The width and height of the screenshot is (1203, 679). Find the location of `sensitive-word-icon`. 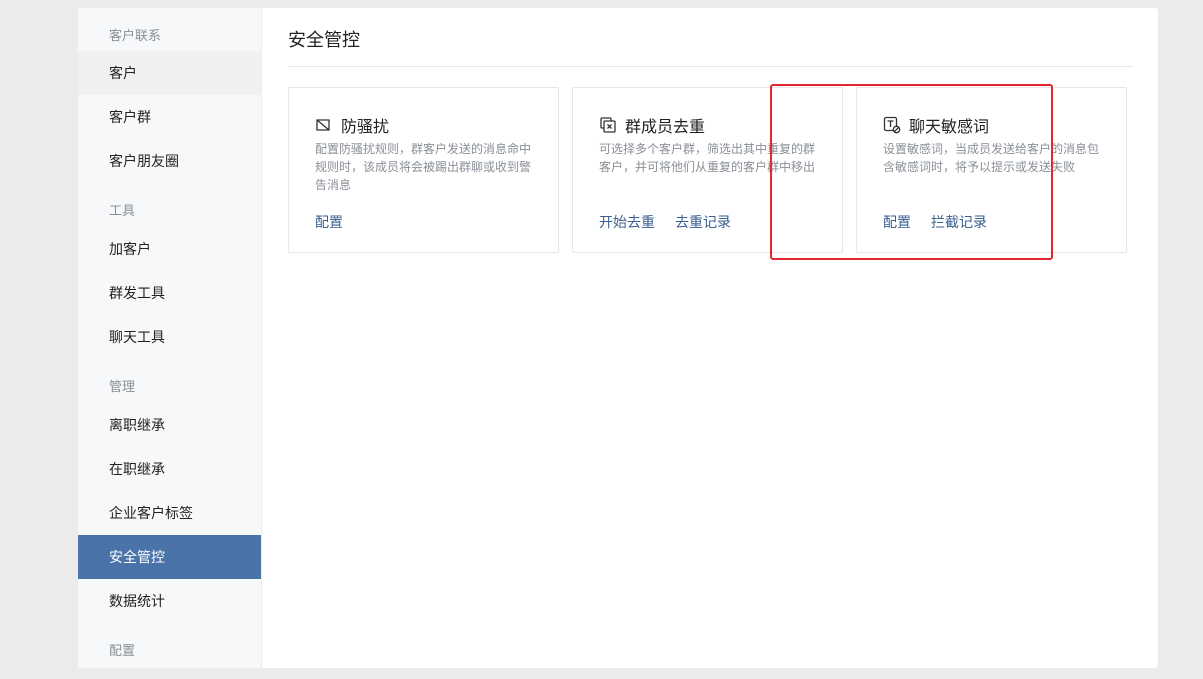

sensitive-word-icon is located at coordinates (892, 125).